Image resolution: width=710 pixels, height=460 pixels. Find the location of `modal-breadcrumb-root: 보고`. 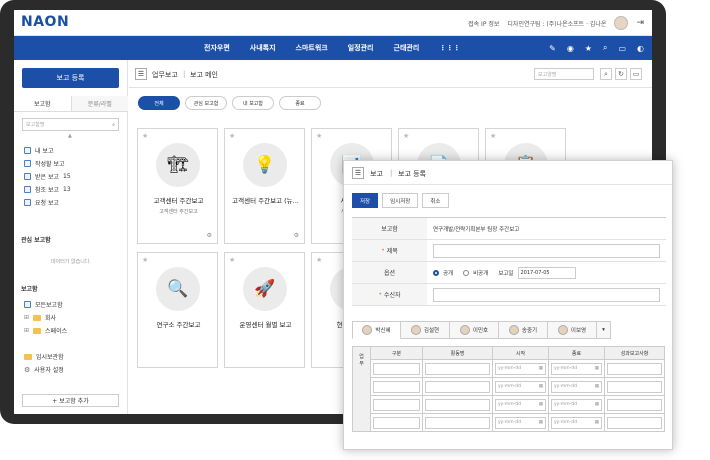

modal-breadcrumb-root: 보고 is located at coordinates (376, 174).